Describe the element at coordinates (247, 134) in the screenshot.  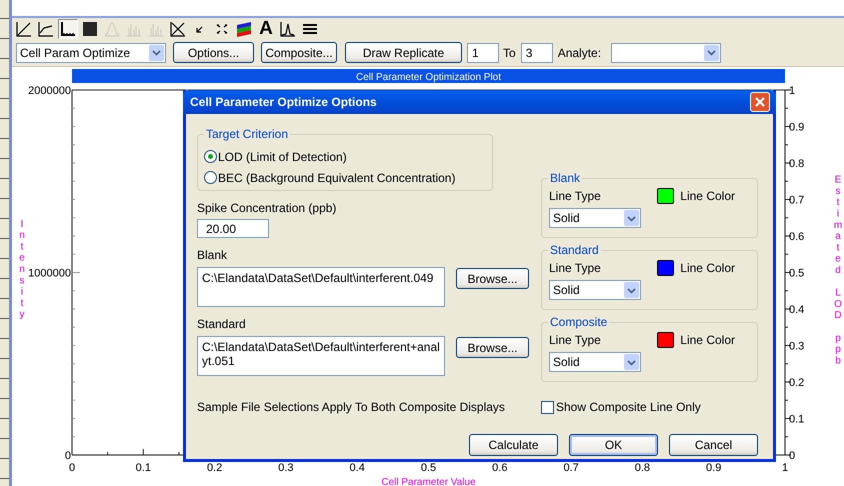
I see `group-legend: Target Criterion` at that location.